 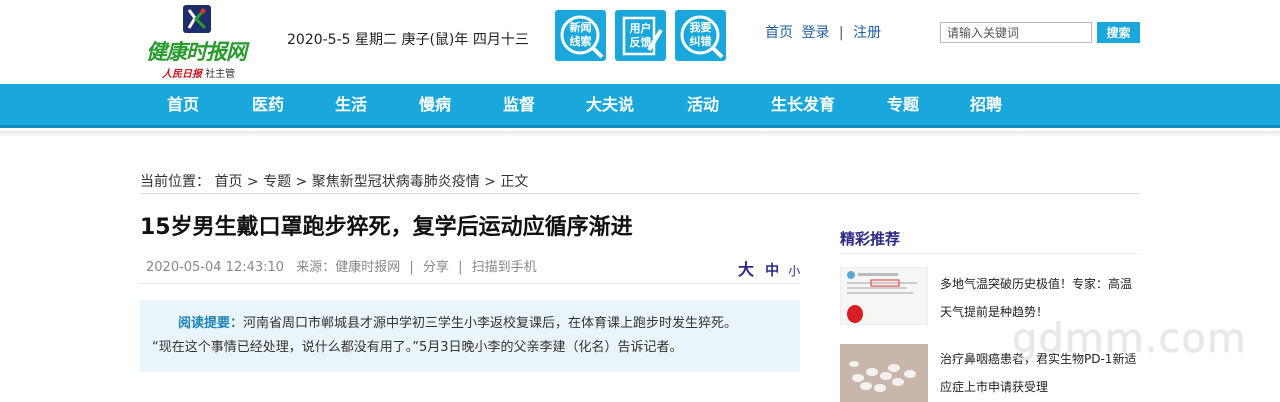 I want to click on font-size-large-button: 大, so click(x=746, y=269).